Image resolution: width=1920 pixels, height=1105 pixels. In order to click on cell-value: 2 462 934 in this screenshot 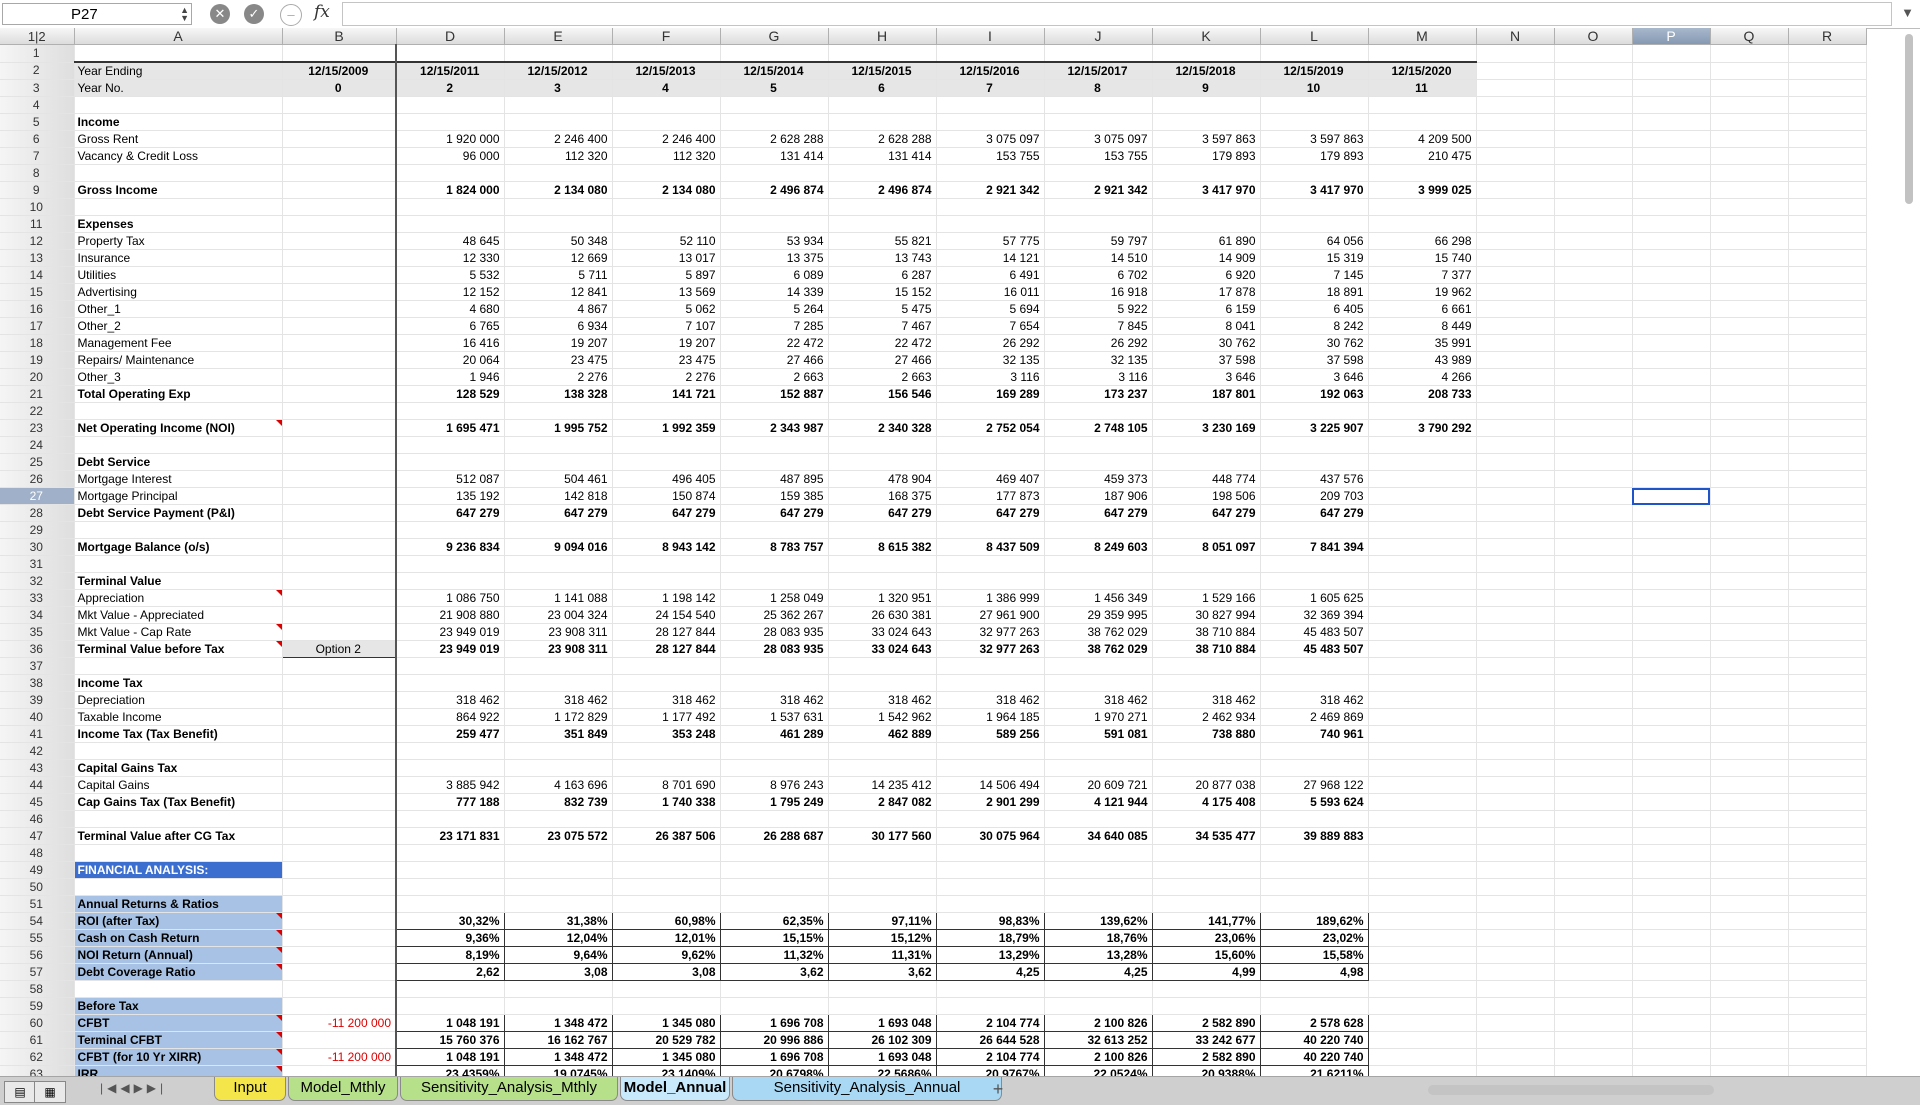, I will do `click(1206, 717)`.